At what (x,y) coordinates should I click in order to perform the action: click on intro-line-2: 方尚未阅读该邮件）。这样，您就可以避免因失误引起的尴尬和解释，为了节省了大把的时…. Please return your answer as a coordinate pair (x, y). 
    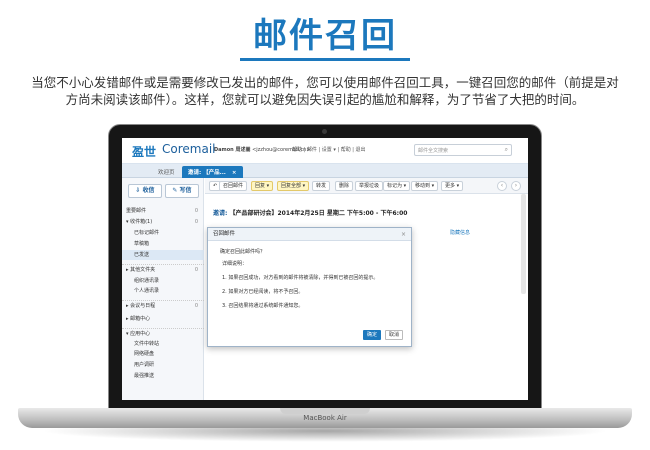
    Looking at the image, I should click on (325, 99).